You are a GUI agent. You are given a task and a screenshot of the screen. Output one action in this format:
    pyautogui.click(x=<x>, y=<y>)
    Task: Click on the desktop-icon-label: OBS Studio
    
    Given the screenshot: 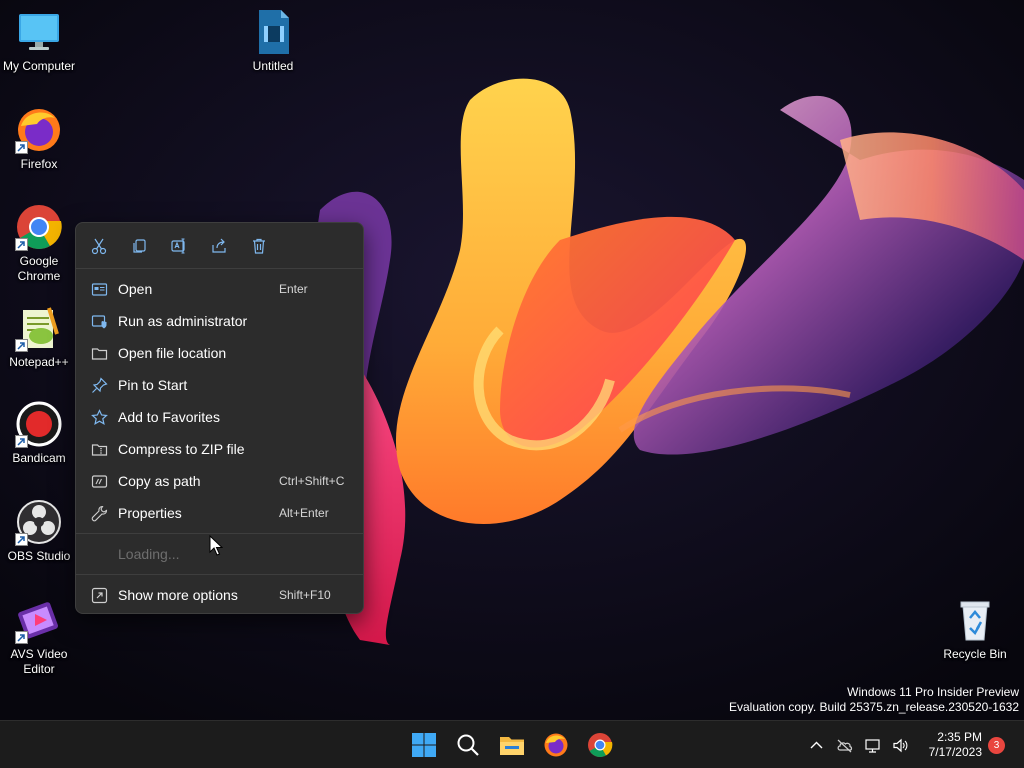 What is the action you would take?
    pyautogui.click(x=39, y=556)
    